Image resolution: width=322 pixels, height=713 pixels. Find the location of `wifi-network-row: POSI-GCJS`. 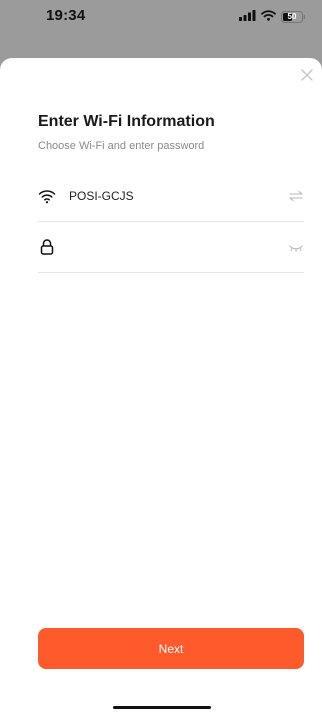

wifi-network-row: POSI-GCJS is located at coordinates (171, 196).